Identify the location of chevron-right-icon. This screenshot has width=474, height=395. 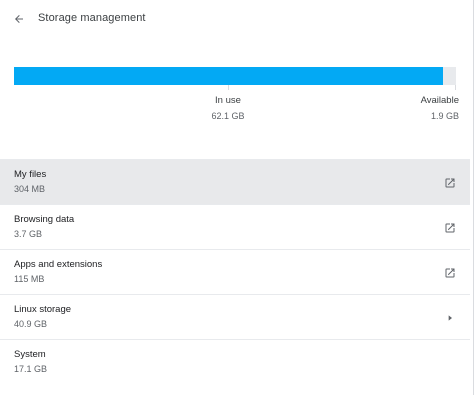
(450, 318).